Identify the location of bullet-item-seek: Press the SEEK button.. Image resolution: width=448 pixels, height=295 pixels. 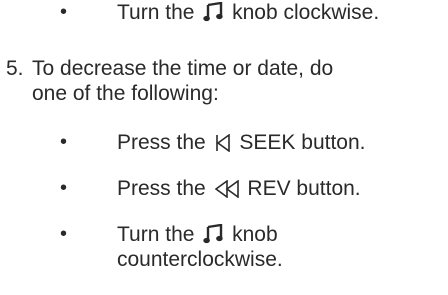
(241, 142).